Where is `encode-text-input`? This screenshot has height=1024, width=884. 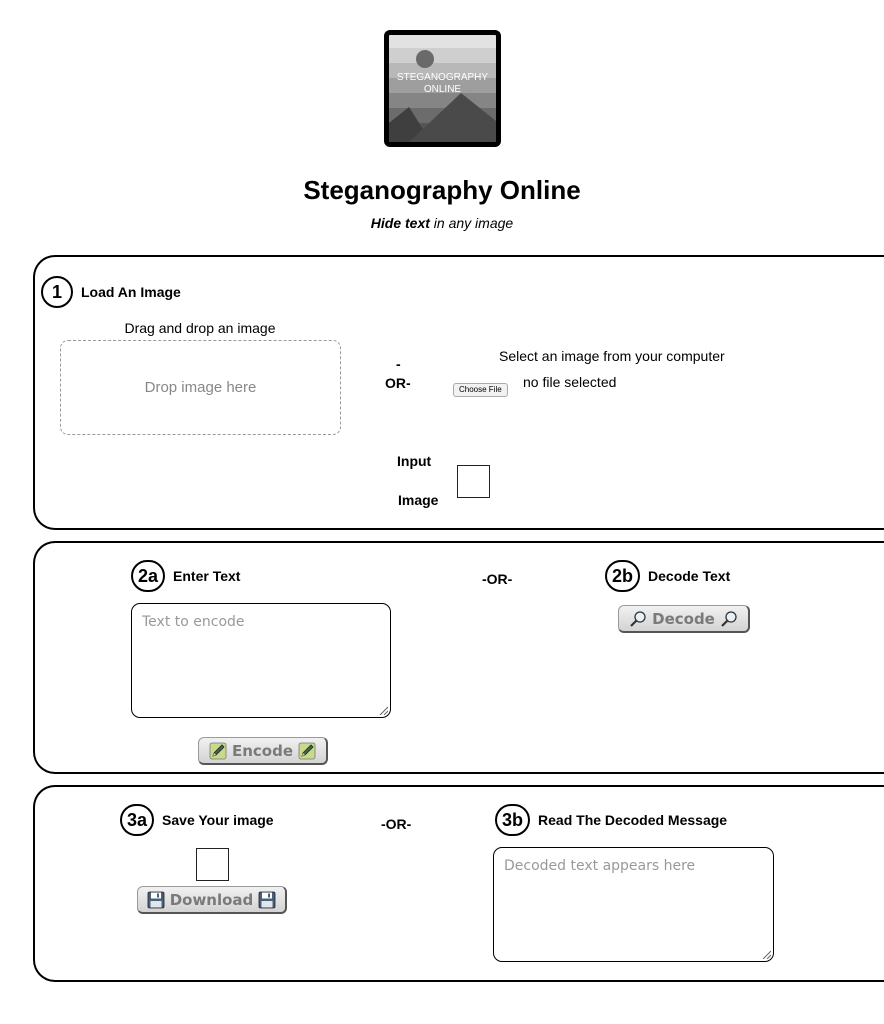 encode-text-input is located at coordinates (261, 660).